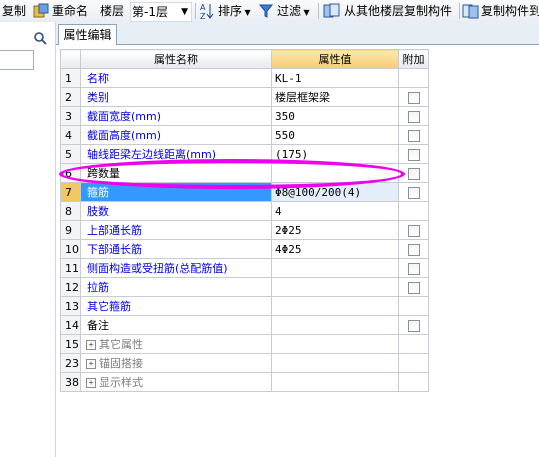  I want to click on table-row: 11 侧面构造或受扭筋(总配筋值), so click(244, 268).